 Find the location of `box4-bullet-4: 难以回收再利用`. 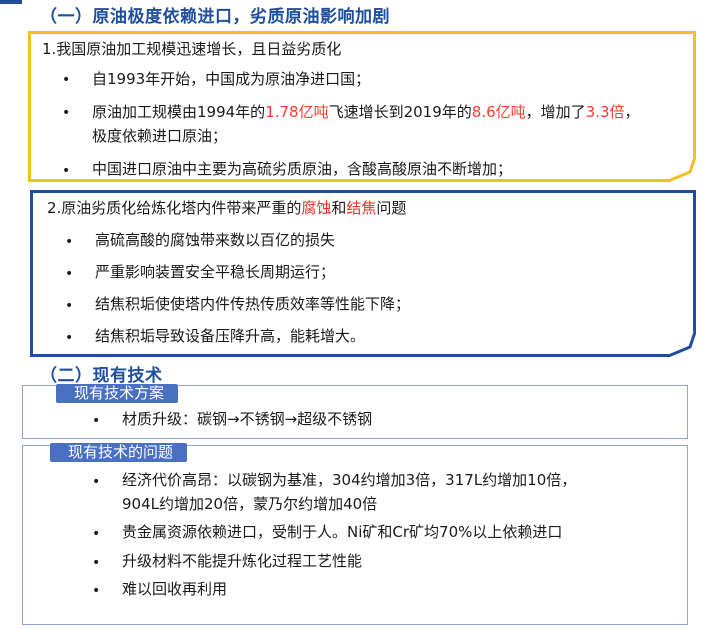

box4-bullet-4: 难以回收再利用 is located at coordinates (175, 589).